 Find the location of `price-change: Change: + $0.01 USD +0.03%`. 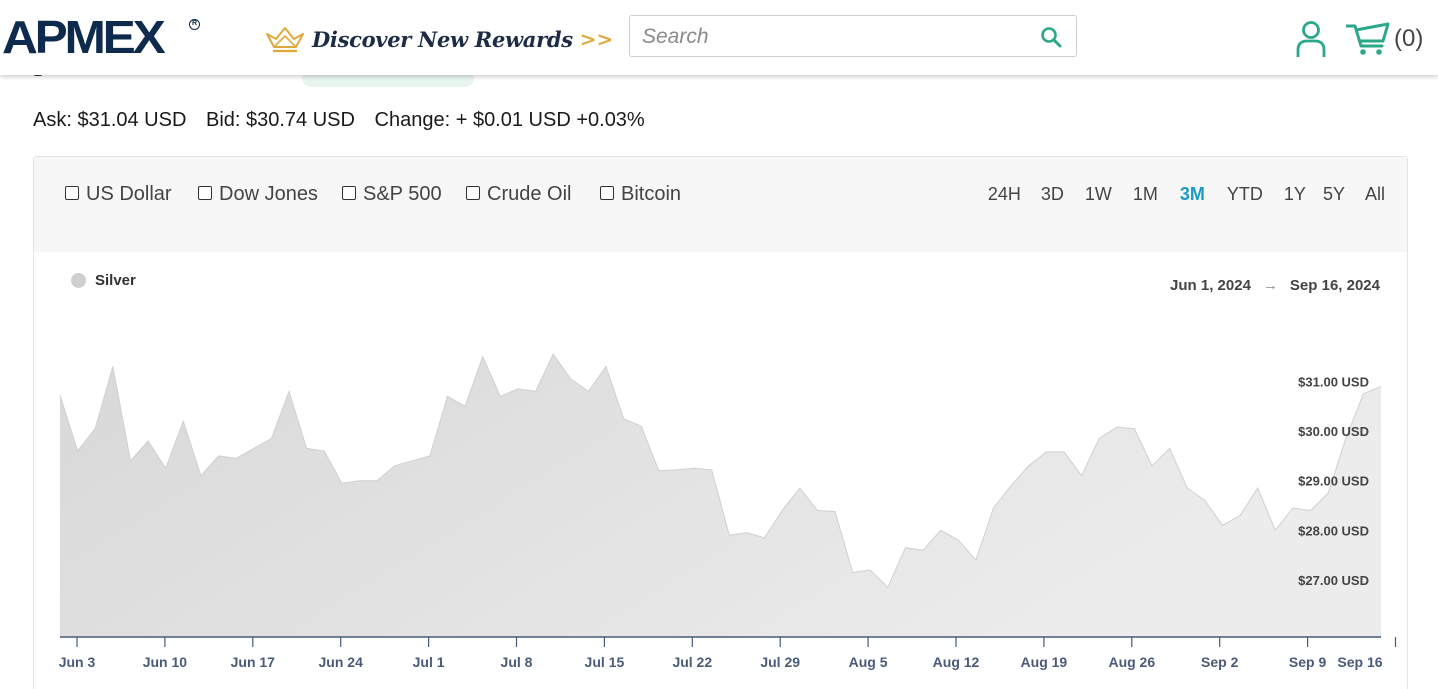

price-change: Change: + $0.01 USD +0.03% is located at coordinates (509, 120).